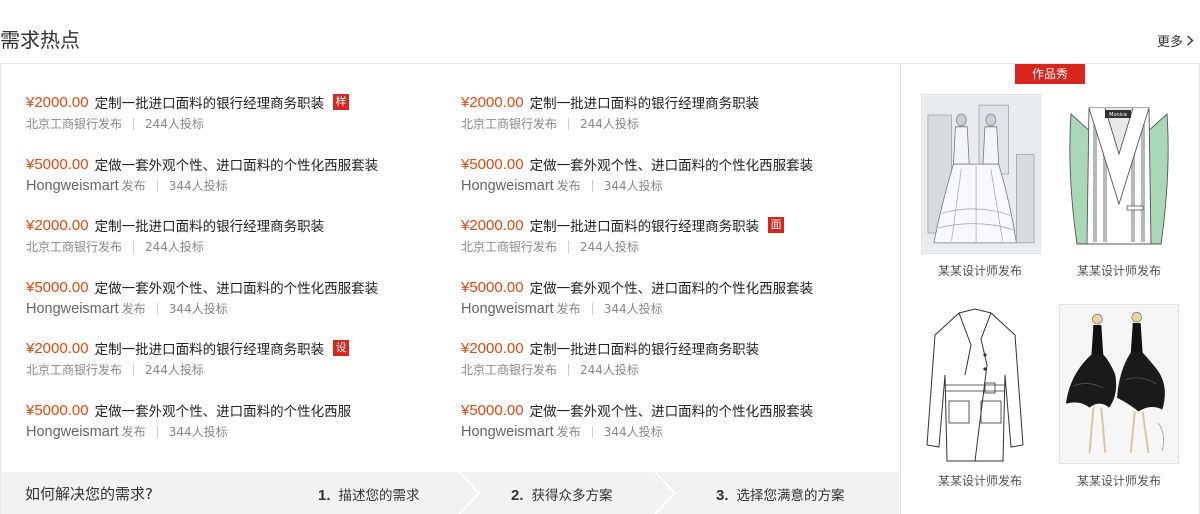 The image size is (1200, 514). What do you see at coordinates (89, 494) in the screenshot?
I see `howto-question: 如何解决您的需求?` at bounding box center [89, 494].